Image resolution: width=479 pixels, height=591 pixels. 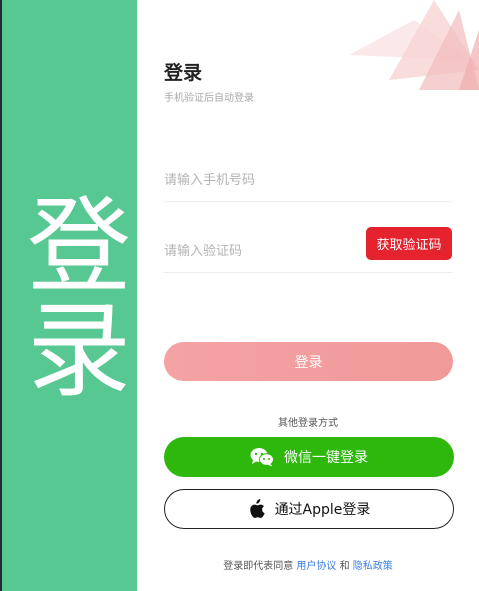 What do you see at coordinates (308, 423) in the screenshot?
I see `other-methods-label: 其他登录方式` at bounding box center [308, 423].